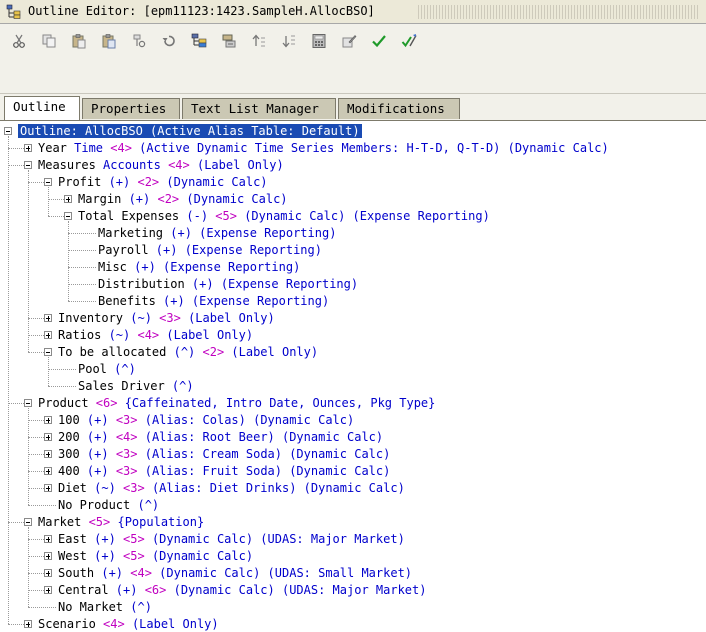 The height and width of the screenshot is (632, 706). What do you see at coordinates (379, 41) in the screenshot?
I see `verify-check-icon` at bounding box center [379, 41].